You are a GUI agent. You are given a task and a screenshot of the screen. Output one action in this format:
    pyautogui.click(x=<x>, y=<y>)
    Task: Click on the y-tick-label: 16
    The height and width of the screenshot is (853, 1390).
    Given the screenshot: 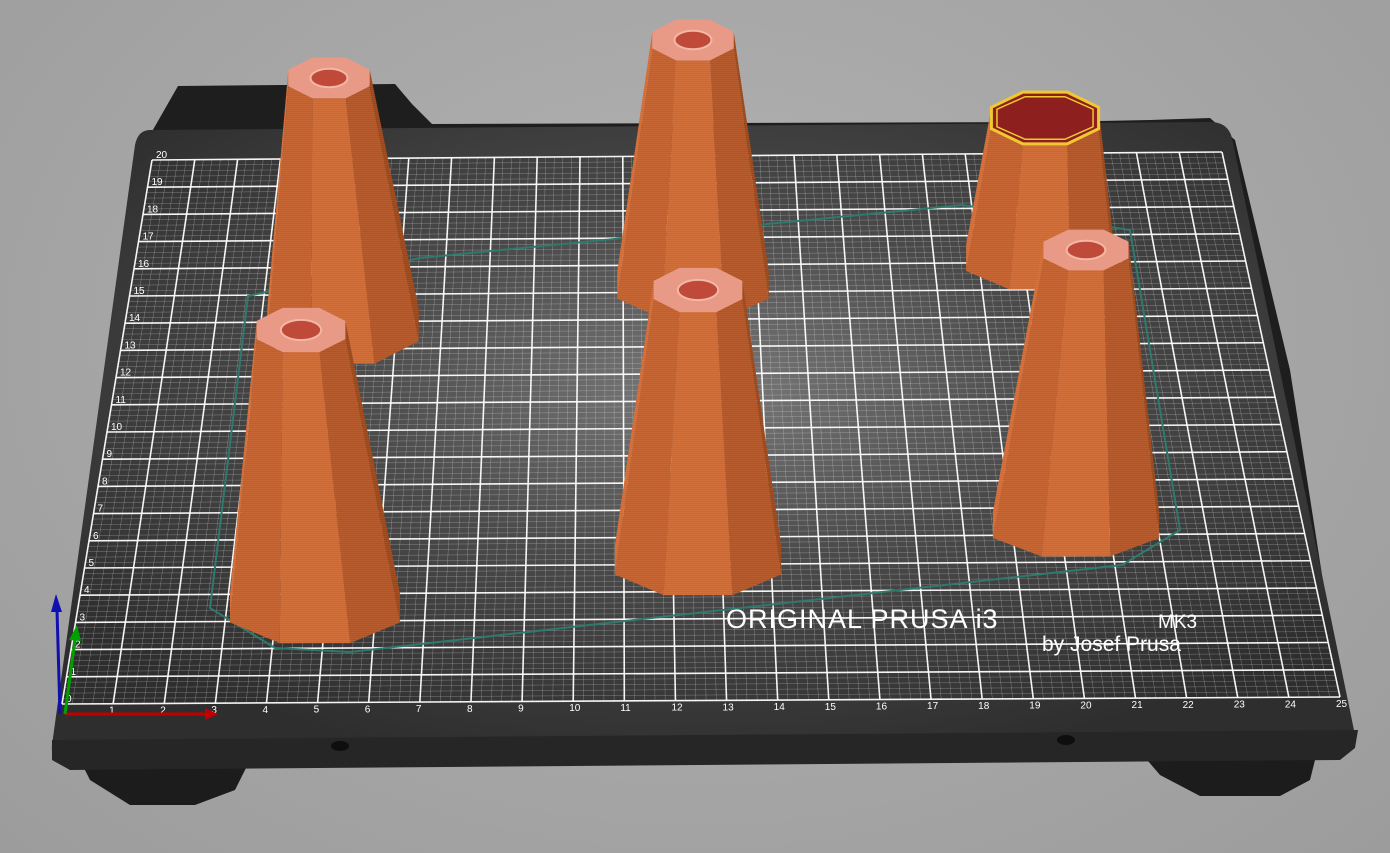 What is the action you would take?
    pyautogui.click(x=144, y=264)
    